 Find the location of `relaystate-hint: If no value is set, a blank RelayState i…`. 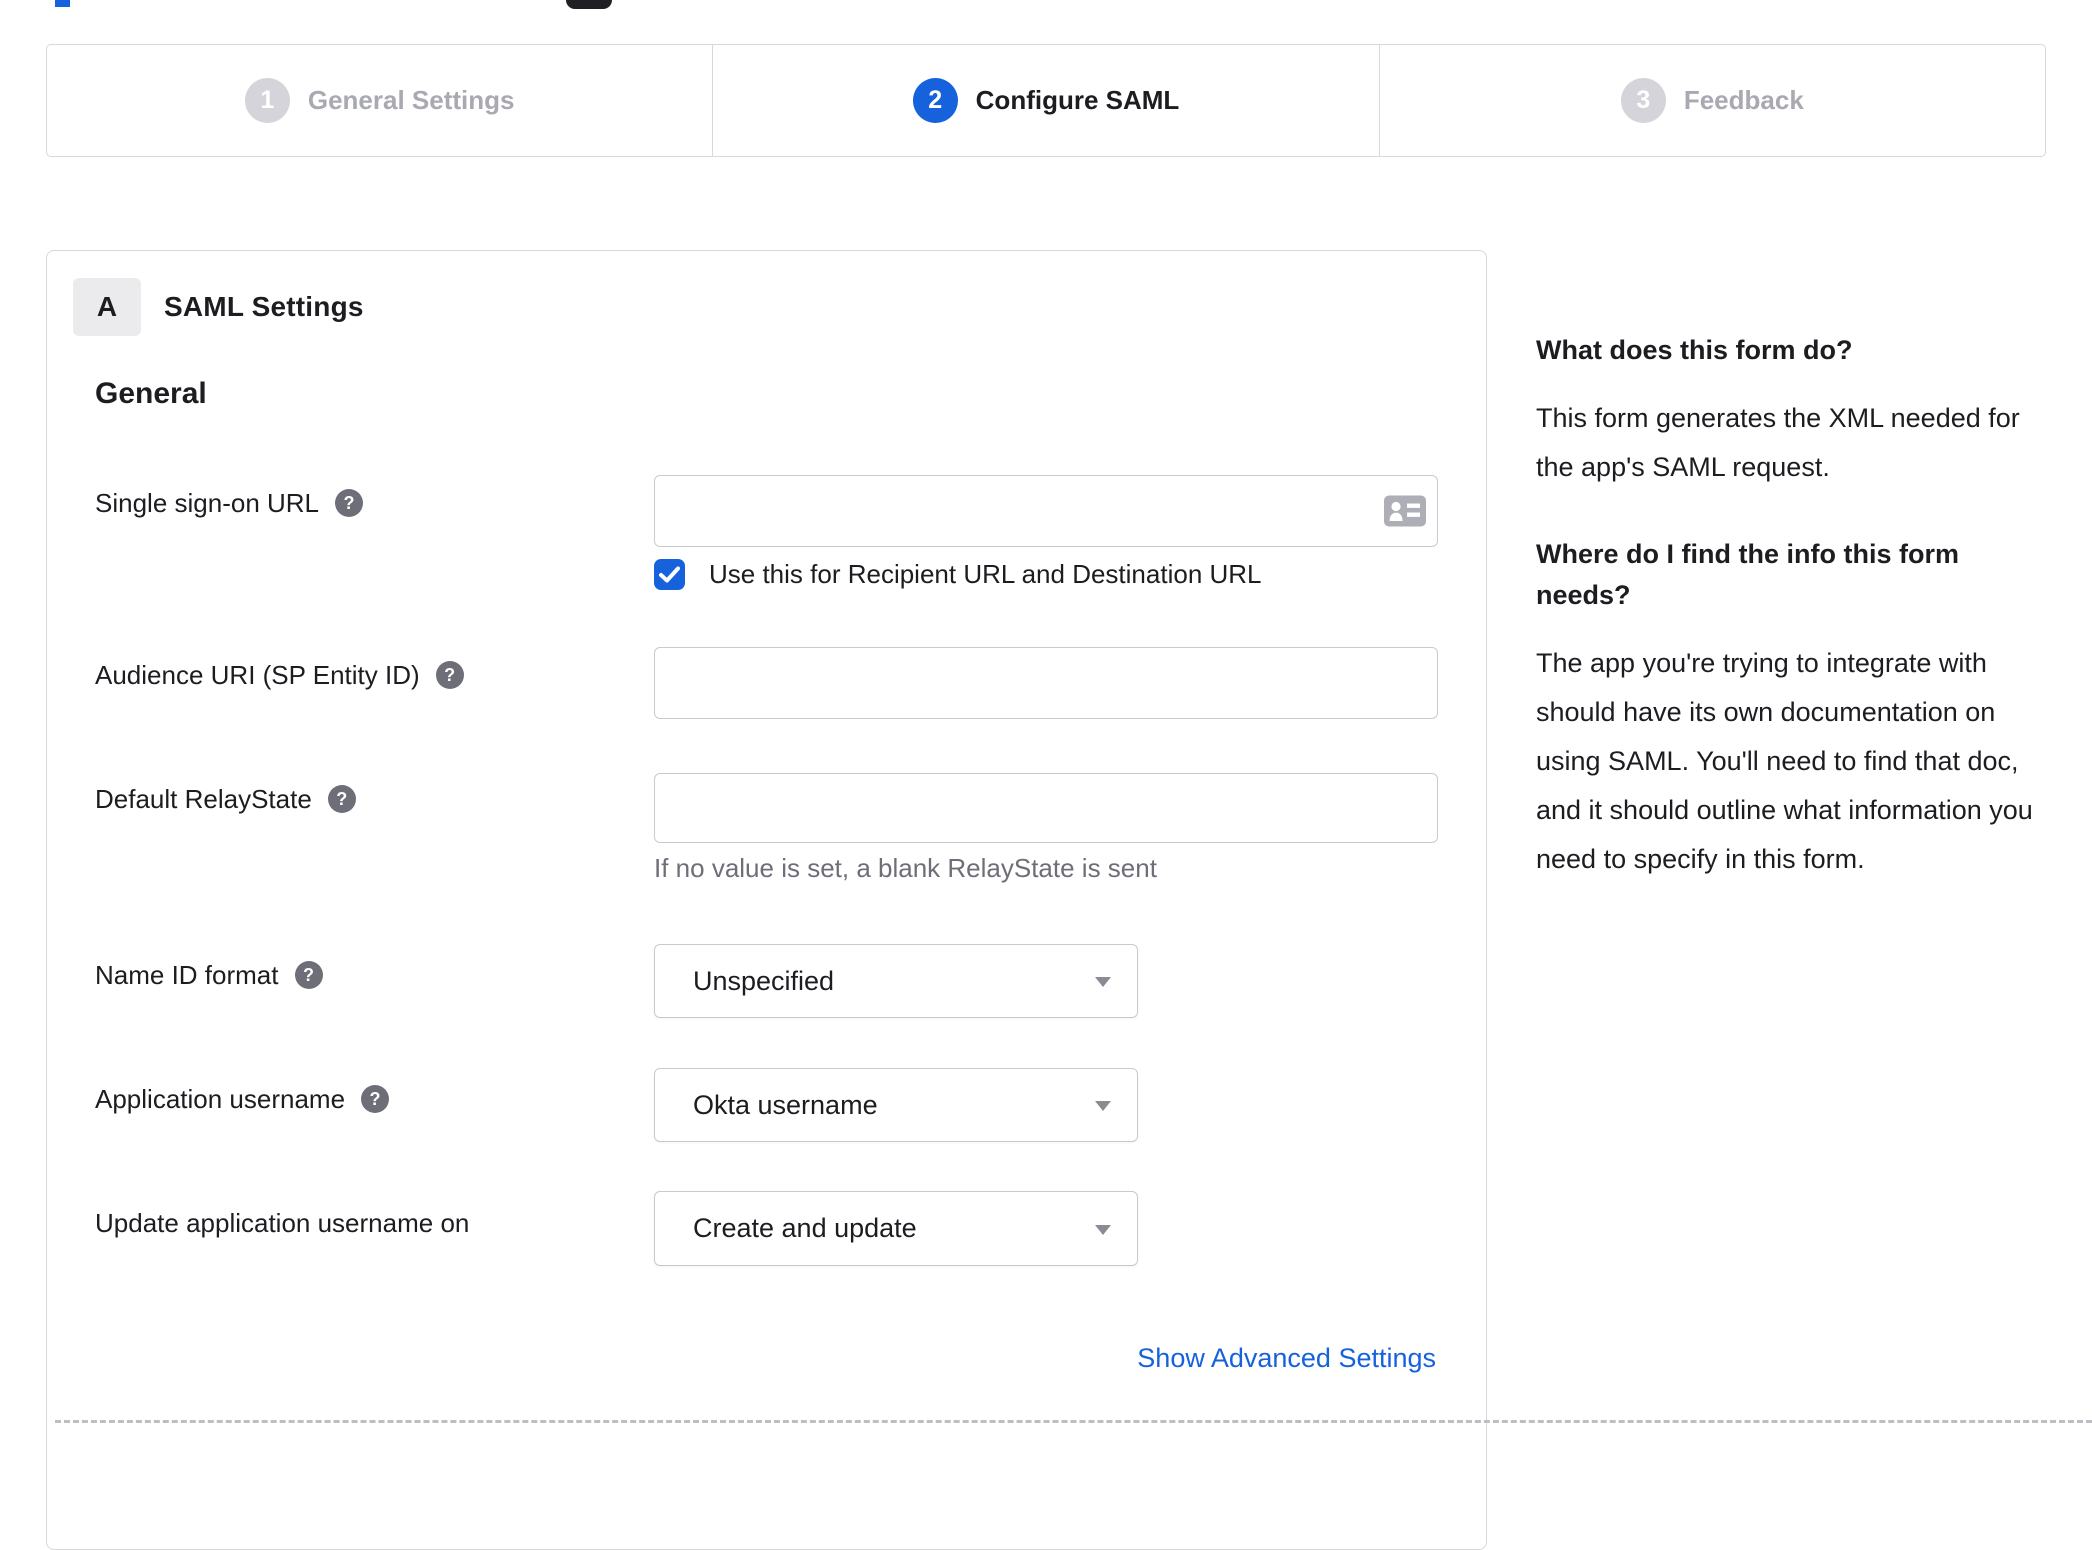

relaystate-hint: If no value is set, a blank RelayState i… is located at coordinates (905, 868).